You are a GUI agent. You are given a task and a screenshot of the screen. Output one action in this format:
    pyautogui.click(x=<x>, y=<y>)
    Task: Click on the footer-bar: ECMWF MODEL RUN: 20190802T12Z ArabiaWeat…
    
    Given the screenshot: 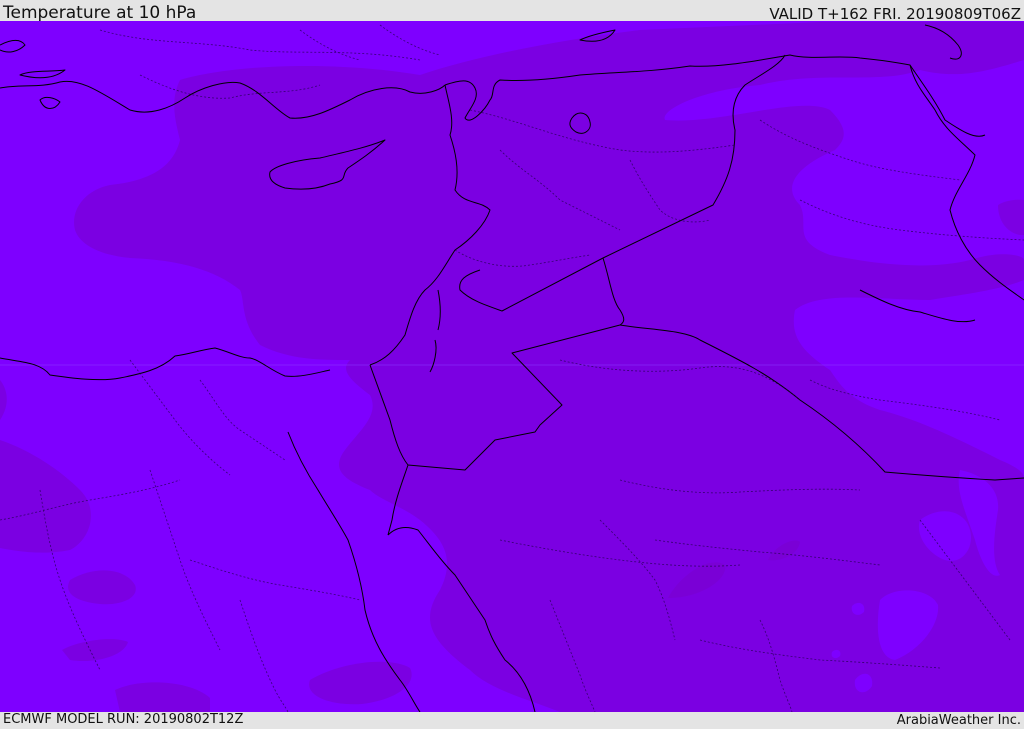 What is the action you would take?
    pyautogui.click(x=512, y=720)
    